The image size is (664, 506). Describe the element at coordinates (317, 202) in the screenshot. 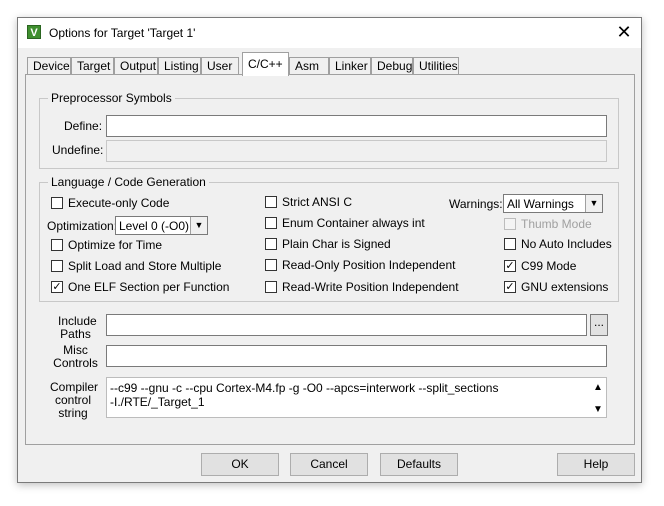

I see `strict-ansi-label: Strict ANSI C` at that location.